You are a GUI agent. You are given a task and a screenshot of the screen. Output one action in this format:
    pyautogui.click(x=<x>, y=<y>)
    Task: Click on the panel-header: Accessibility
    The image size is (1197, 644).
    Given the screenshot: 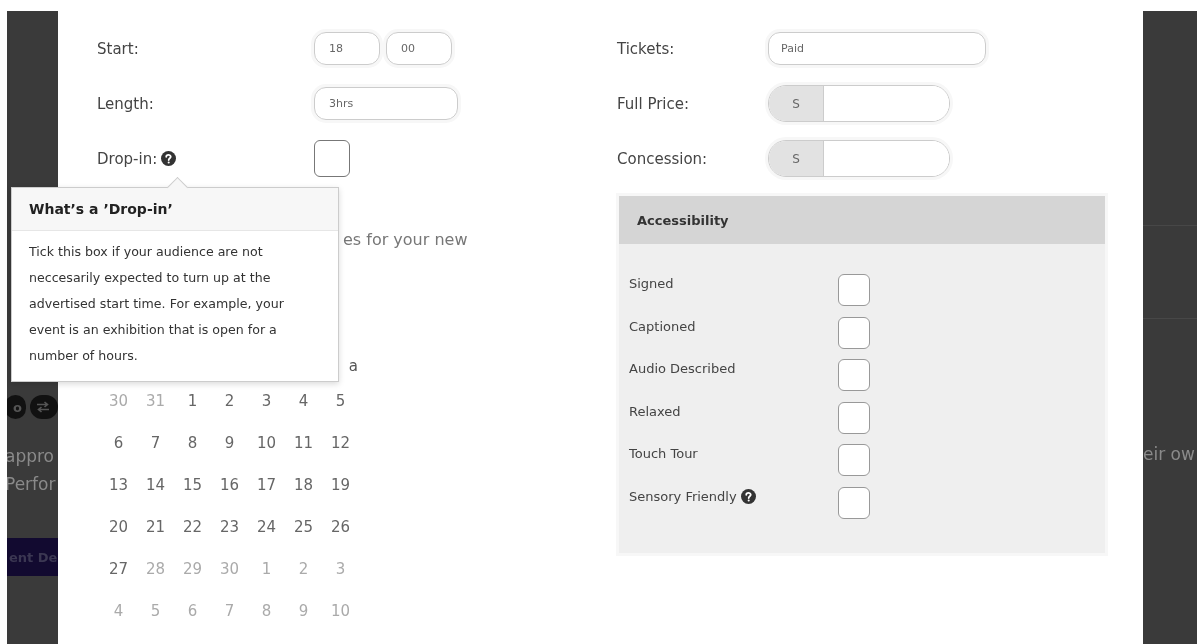 What is the action you would take?
    pyautogui.click(x=862, y=220)
    